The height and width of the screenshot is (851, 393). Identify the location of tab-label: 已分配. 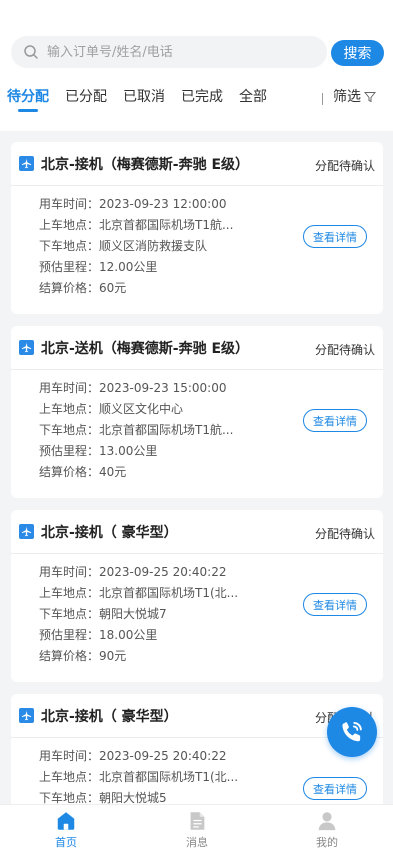
(86, 97).